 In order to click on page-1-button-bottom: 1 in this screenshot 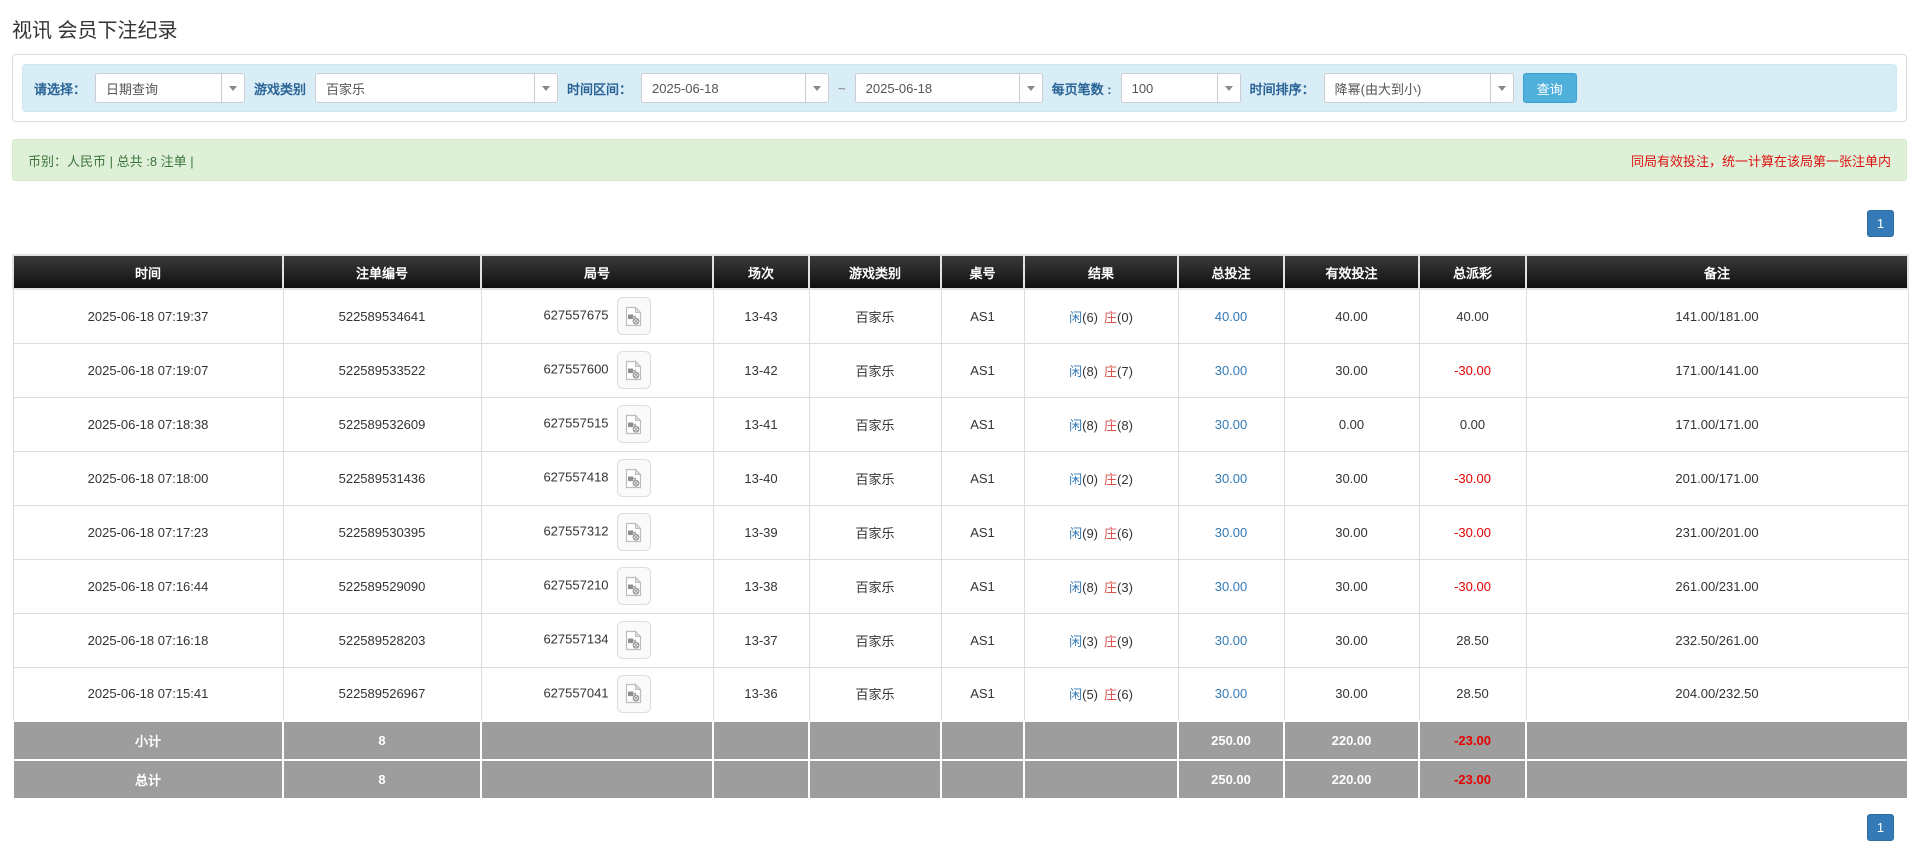, I will do `click(1880, 827)`.